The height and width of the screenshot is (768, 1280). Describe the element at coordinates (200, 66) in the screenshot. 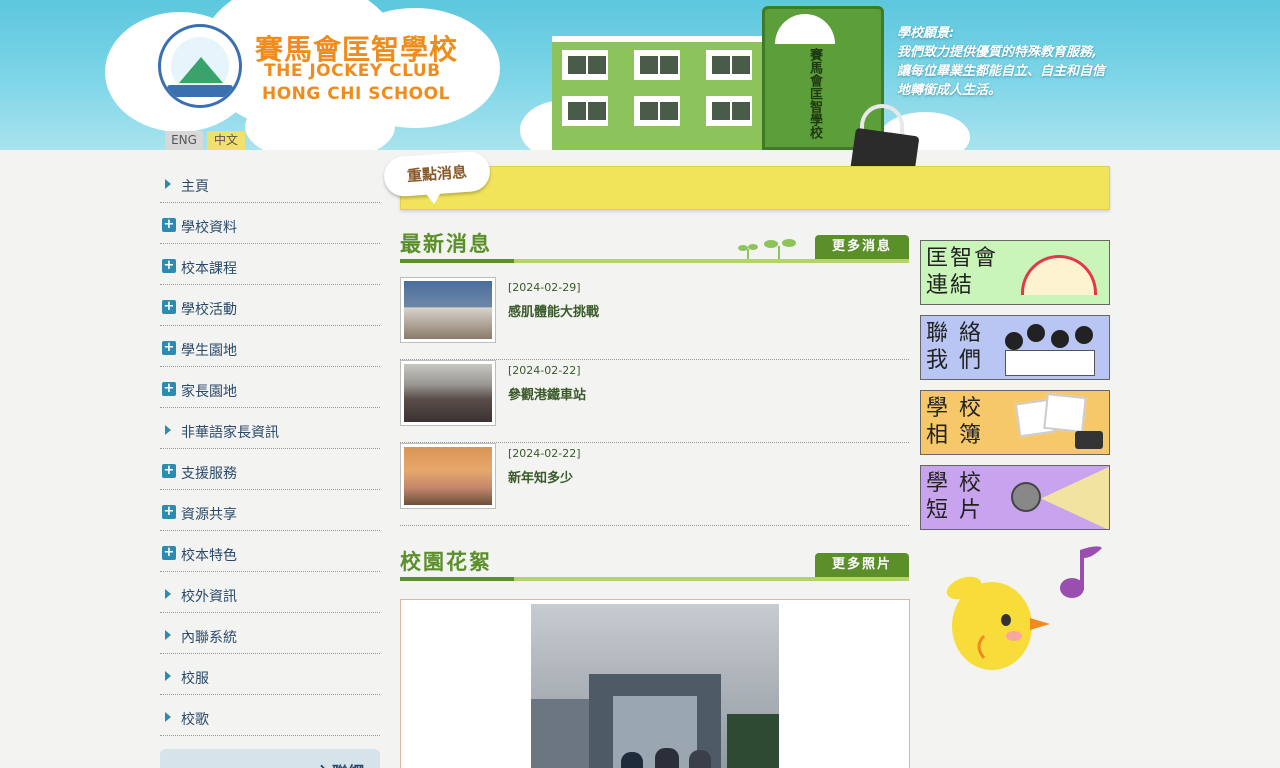

I see `school-logo` at that location.